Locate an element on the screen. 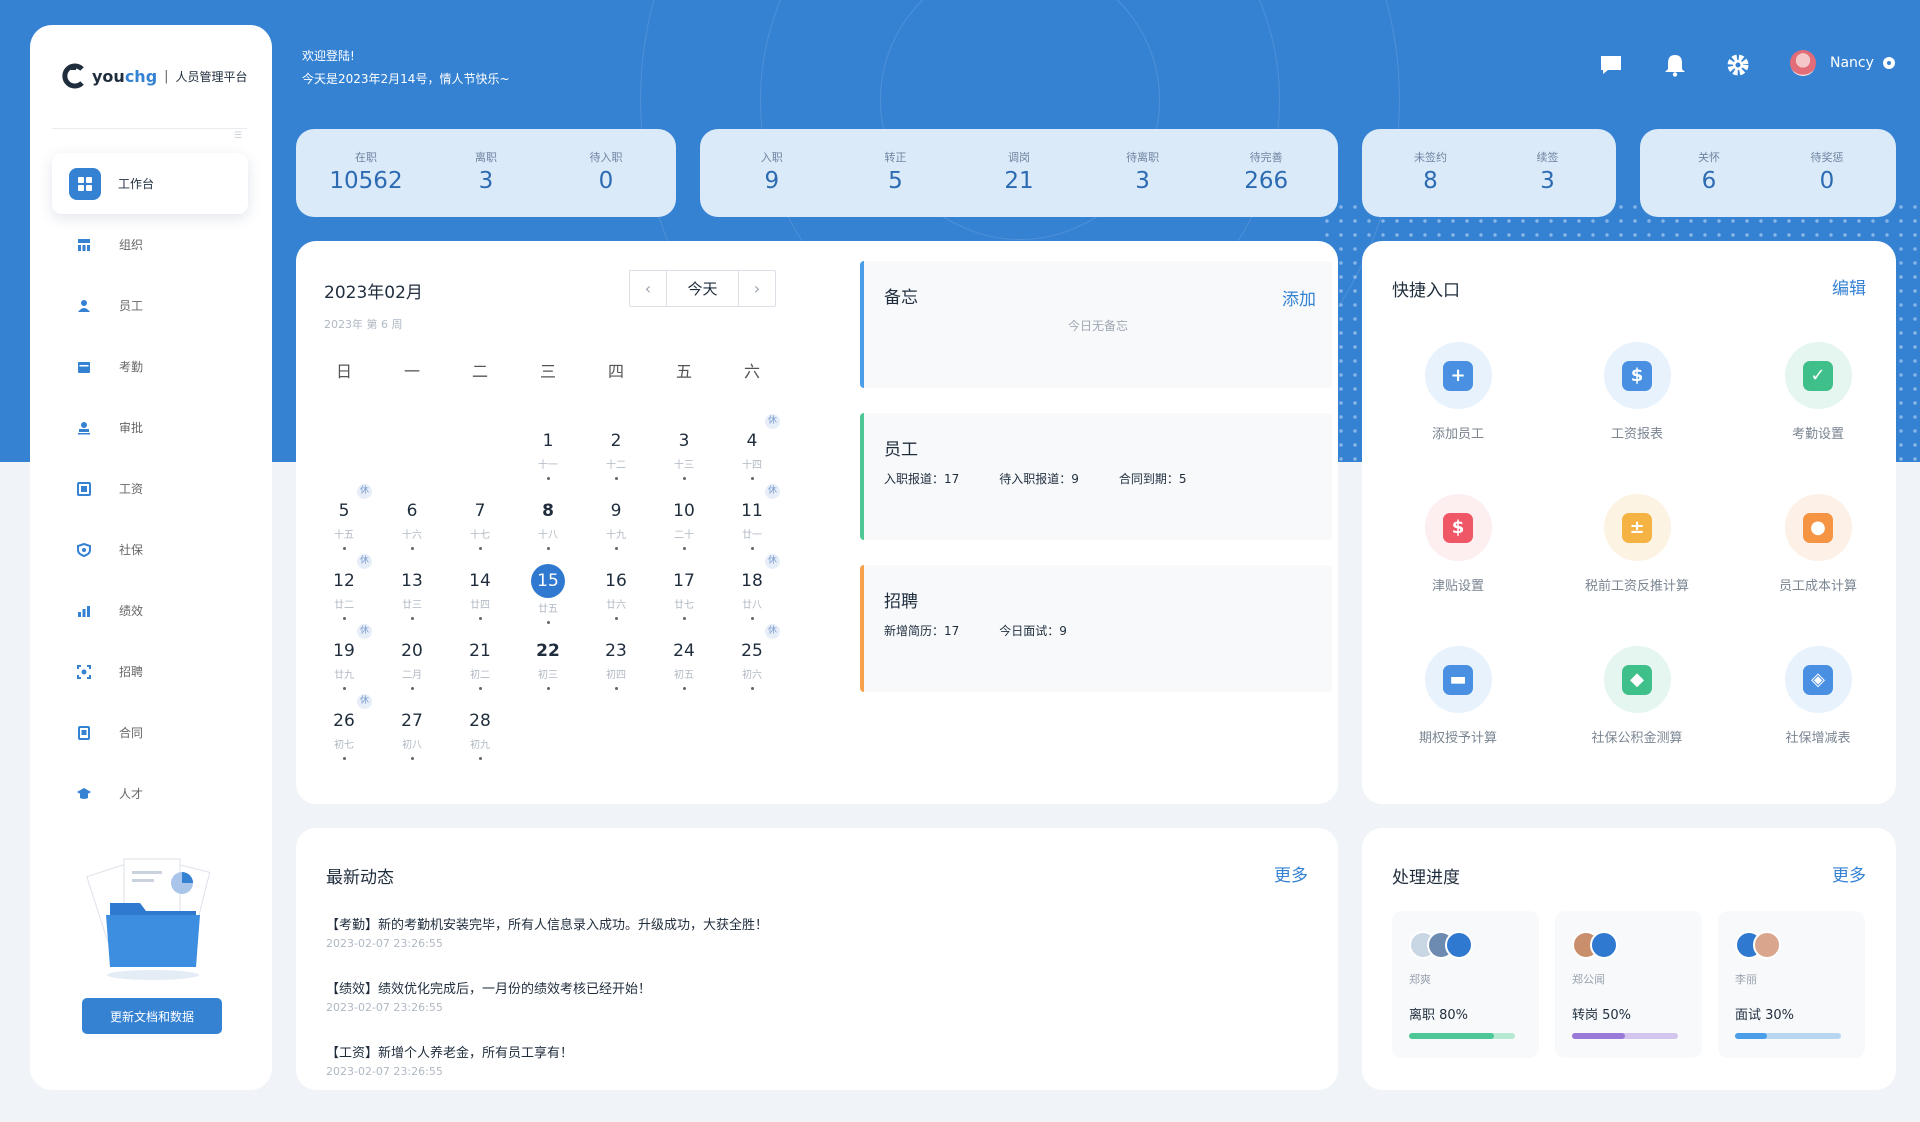 The image size is (1920, 1122). day-number: 12 is located at coordinates (344, 581).